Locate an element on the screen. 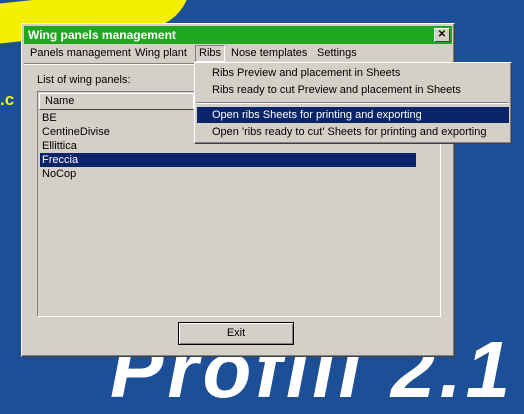 The height and width of the screenshot is (414, 524). list-label: List of wing panels: is located at coordinates (84, 80).